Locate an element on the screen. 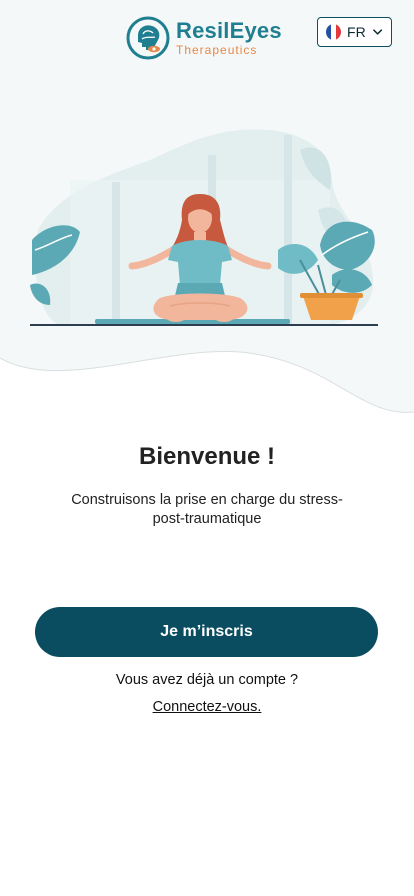 Image resolution: width=414 pixels, height=896 pixels. language-label: FR is located at coordinates (356, 32).